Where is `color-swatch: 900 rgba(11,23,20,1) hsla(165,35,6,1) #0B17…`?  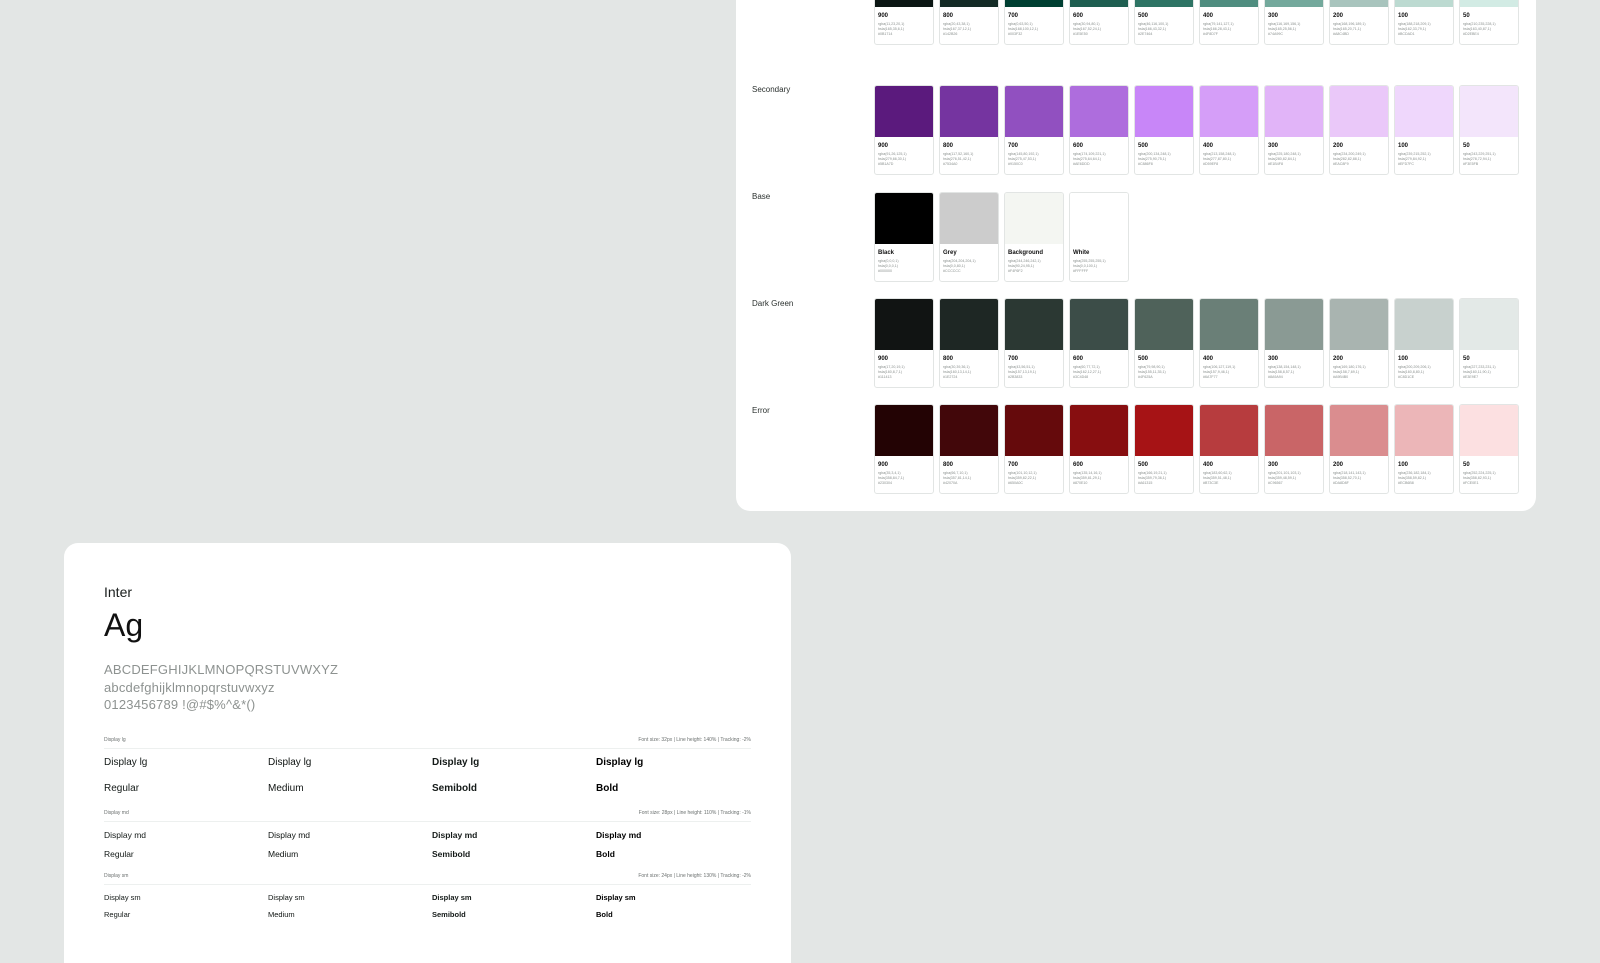 color-swatch: 900 rgba(11,23,20,1) hsla(165,35,6,1) #0B17… is located at coordinates (904, 22).